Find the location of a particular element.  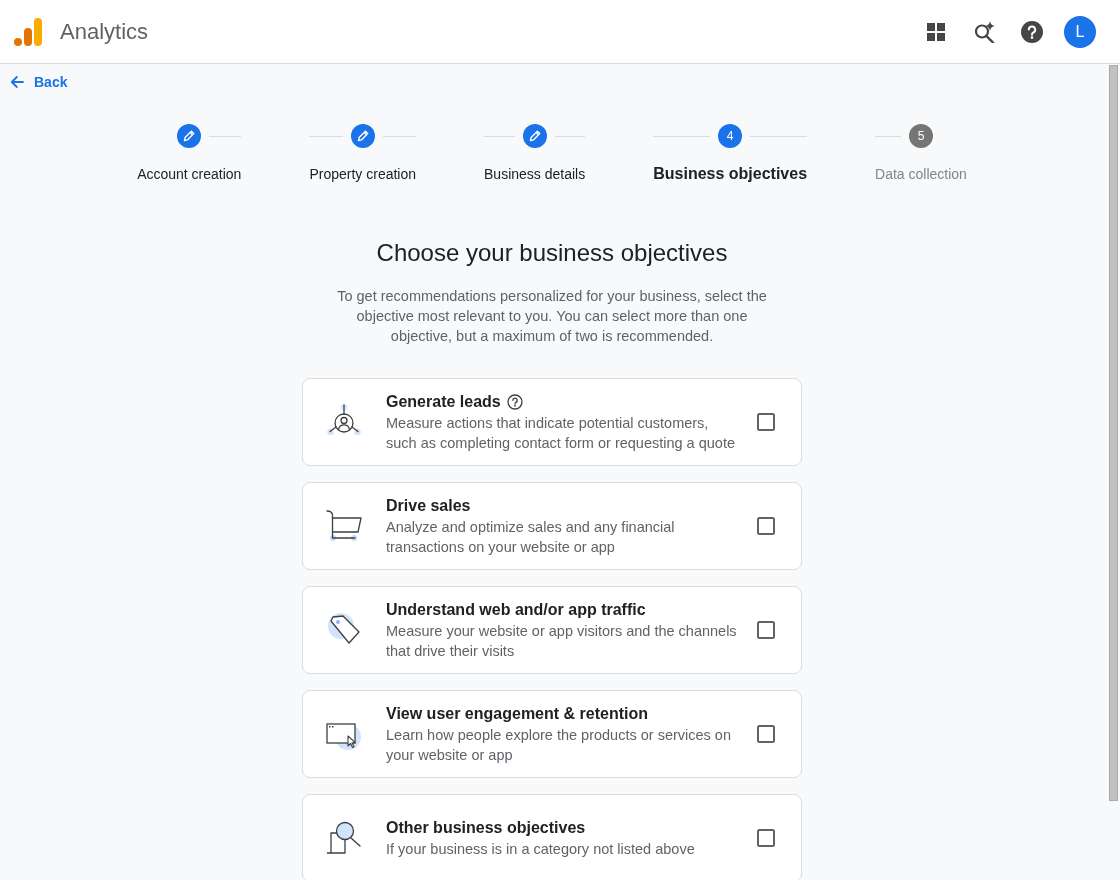

scrollbar-thumb is located at coordinates (1113, 433).